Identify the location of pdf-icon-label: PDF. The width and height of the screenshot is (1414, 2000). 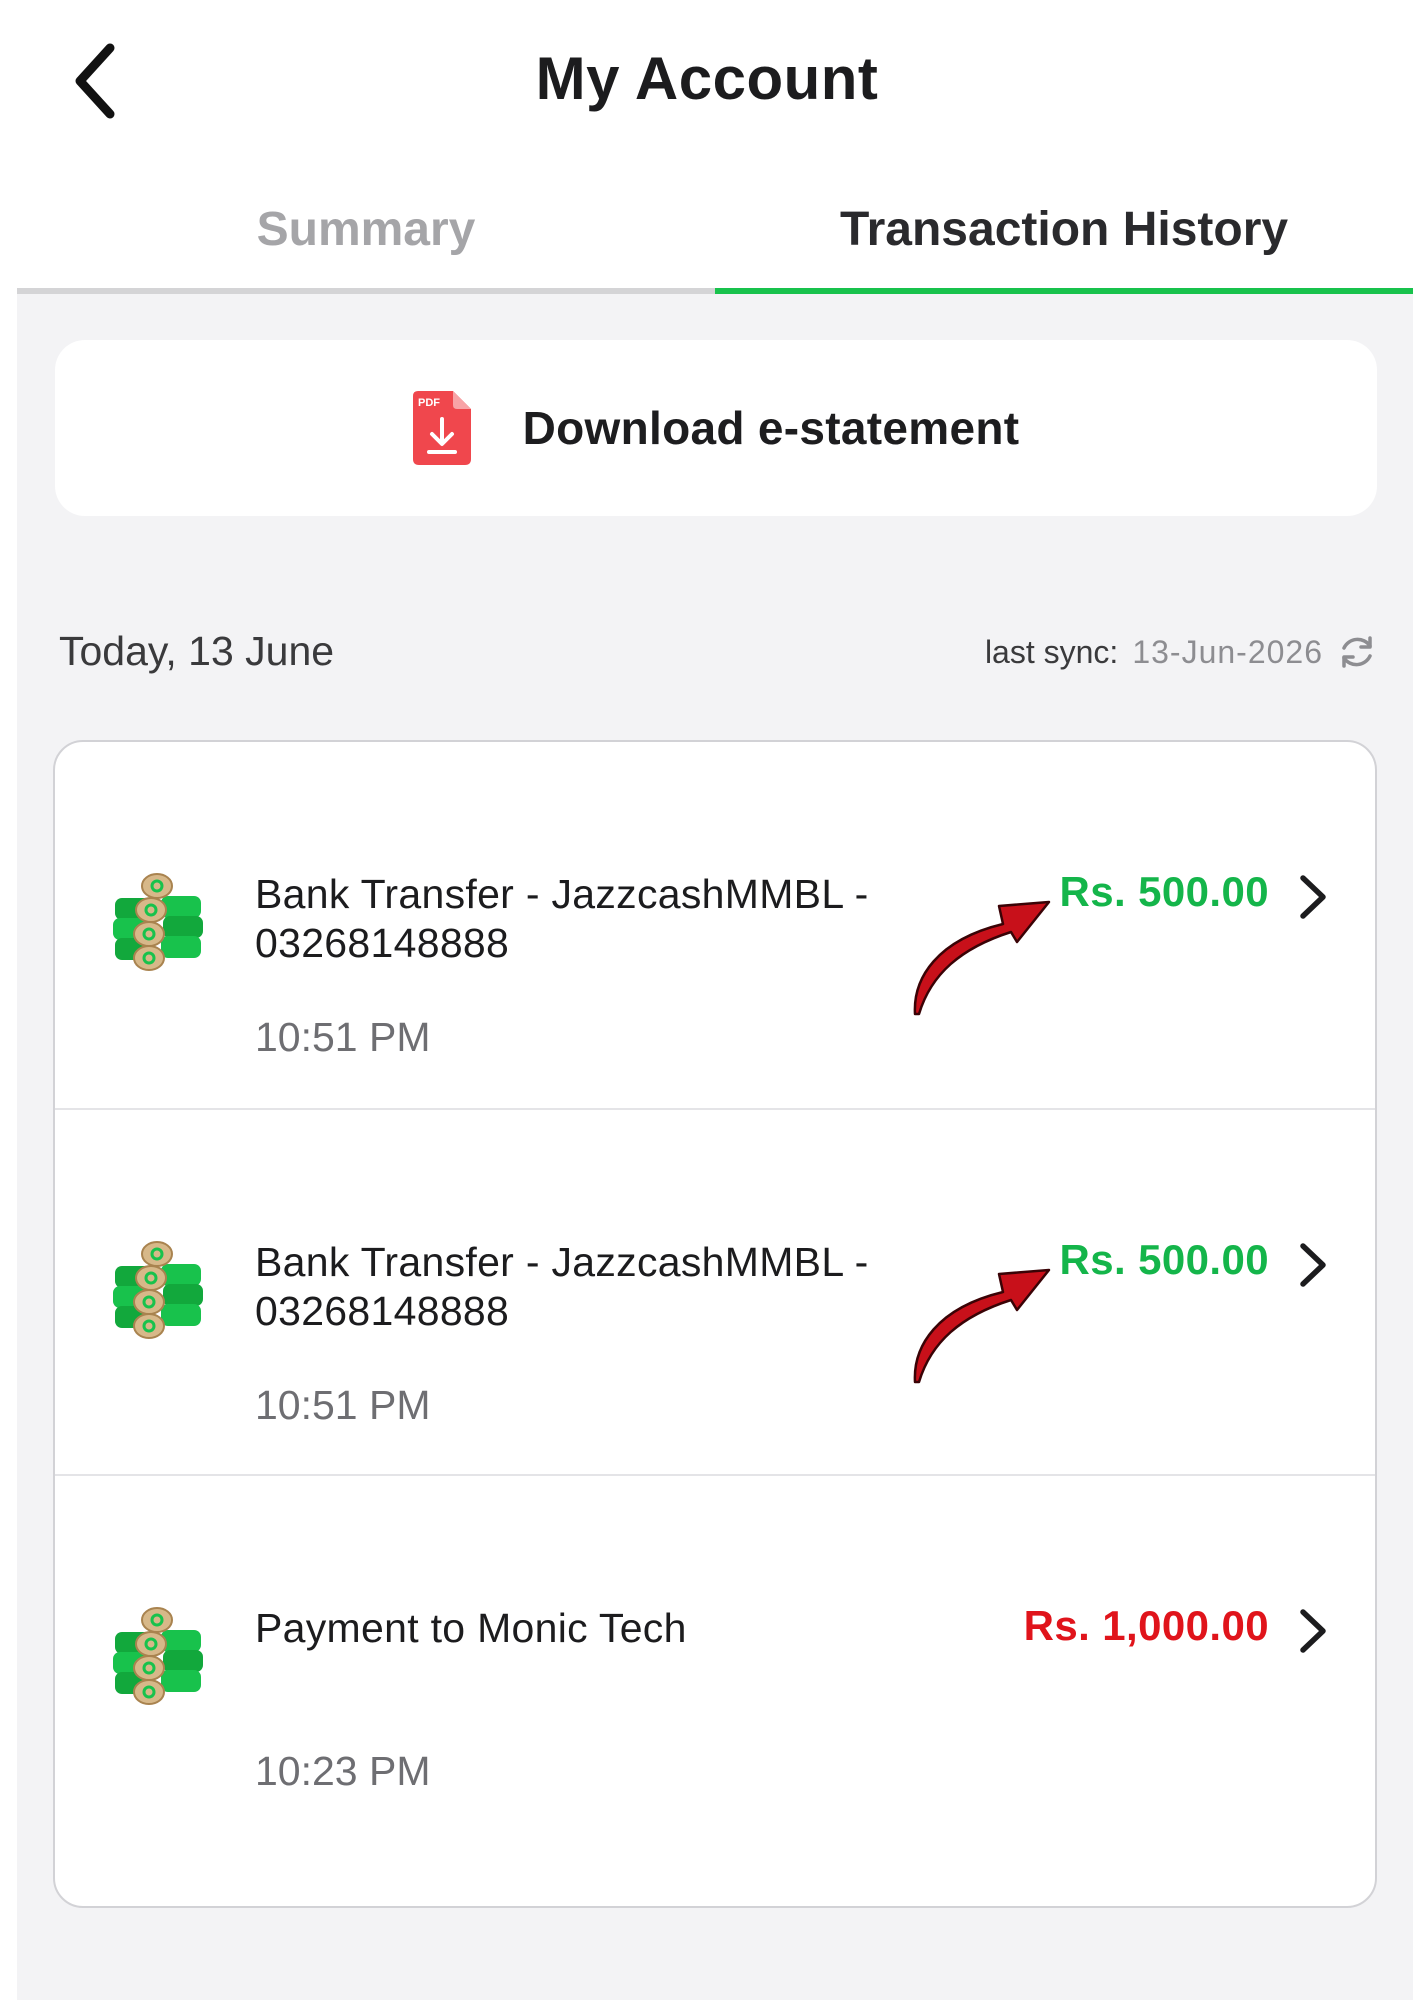
(429, 403).